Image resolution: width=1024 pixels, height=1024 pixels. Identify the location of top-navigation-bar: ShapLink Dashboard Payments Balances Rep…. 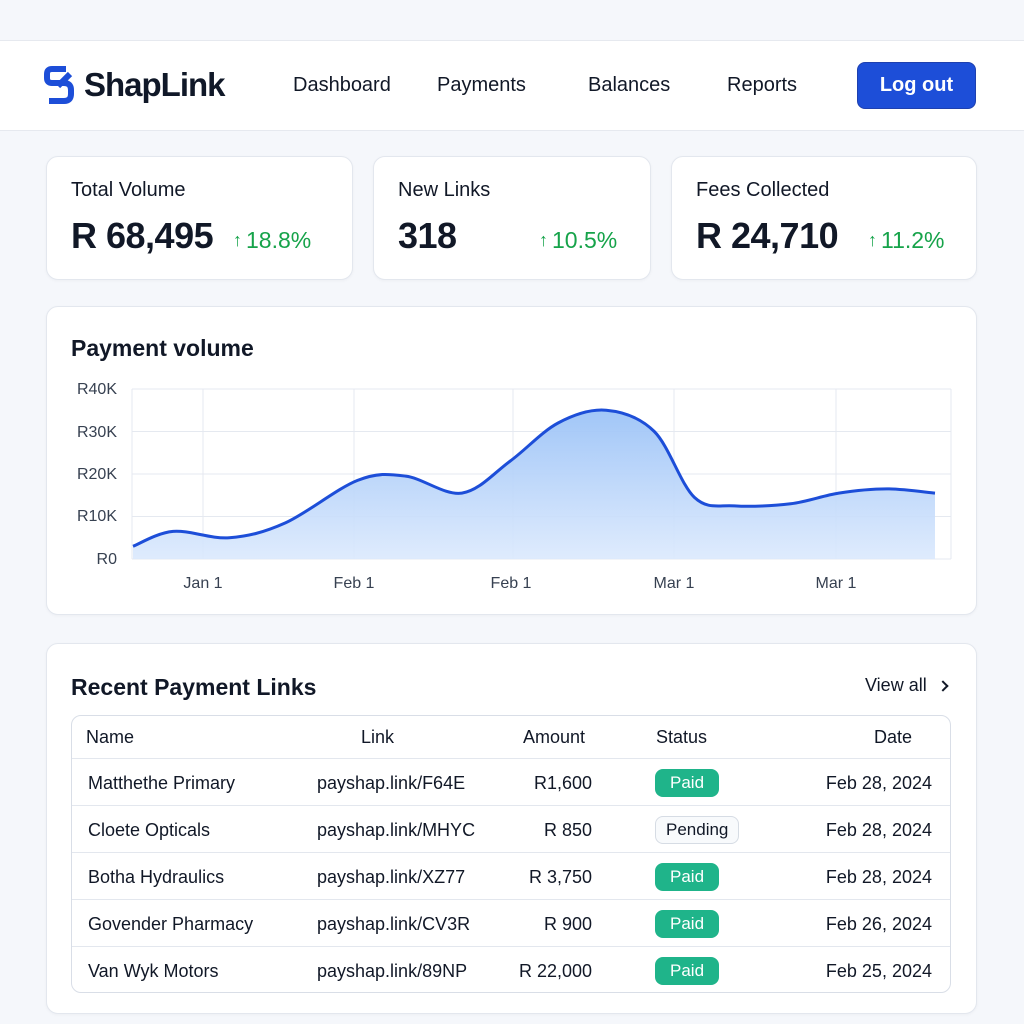
(512, 85).